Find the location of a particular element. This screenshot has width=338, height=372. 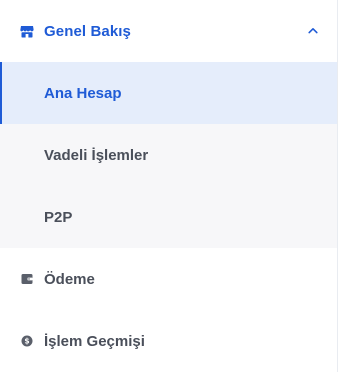

chevron-up-icon is located at coordinates (313, 30).